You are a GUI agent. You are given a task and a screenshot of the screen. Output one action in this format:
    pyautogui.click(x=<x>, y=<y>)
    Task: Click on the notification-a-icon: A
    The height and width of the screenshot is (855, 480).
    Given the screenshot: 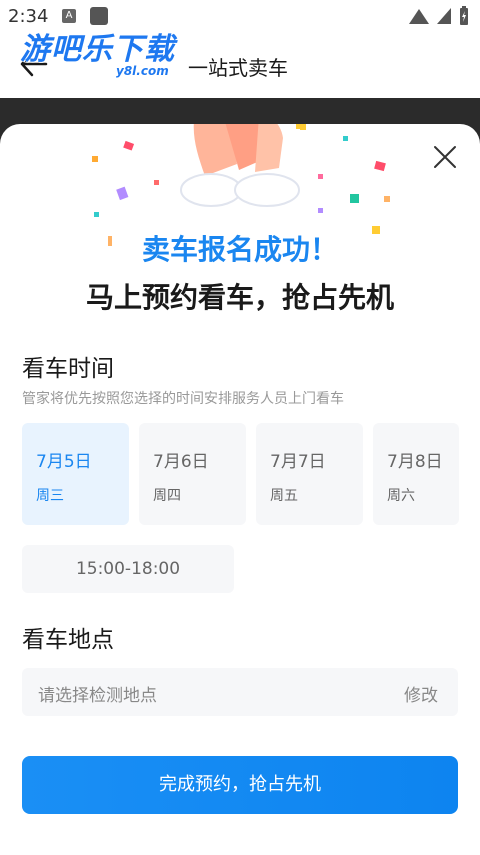 What is the action you would take?
    pyautogui.click(x=69, y=16)
    